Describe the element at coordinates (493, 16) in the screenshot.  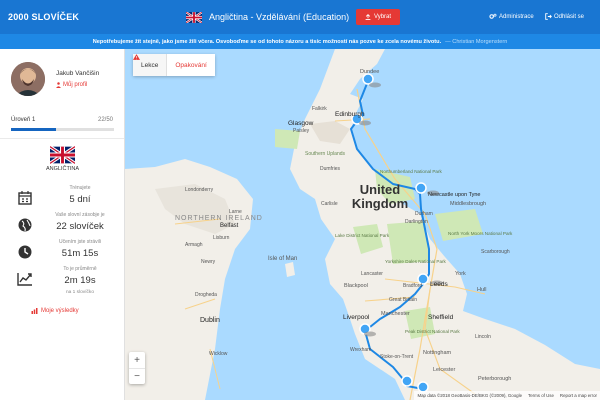
I see `gears-icon` at that location.